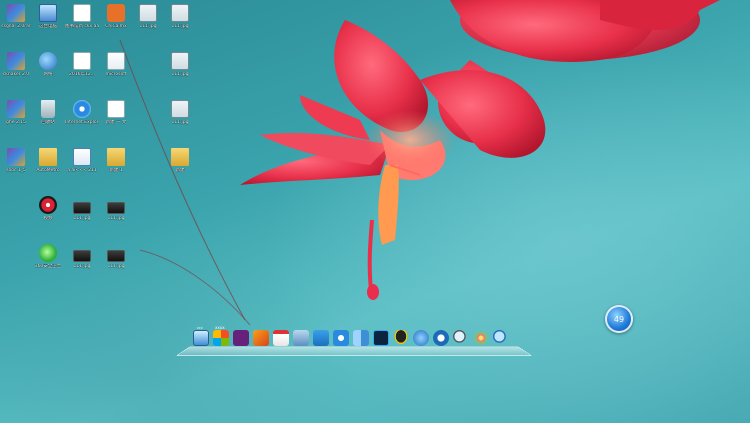 The height and width of the screenshot is (423, 750). I want to click on desktop-icon-label: ghe 2.15, so click(16, 122).